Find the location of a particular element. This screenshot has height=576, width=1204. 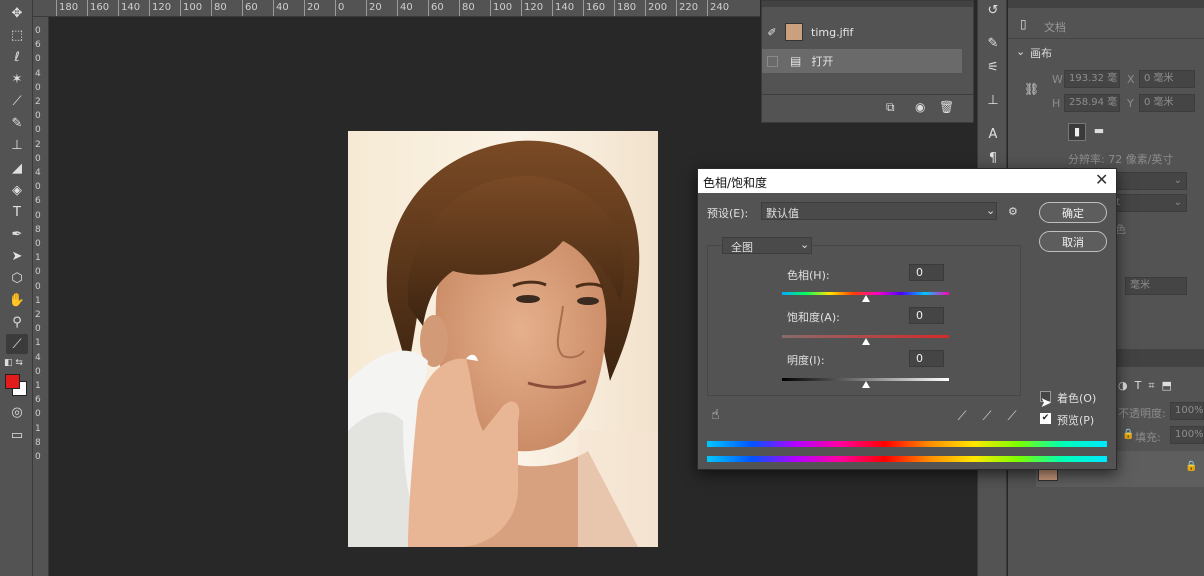

cancel-button: 取消 is located at coordinates (1073, 241).